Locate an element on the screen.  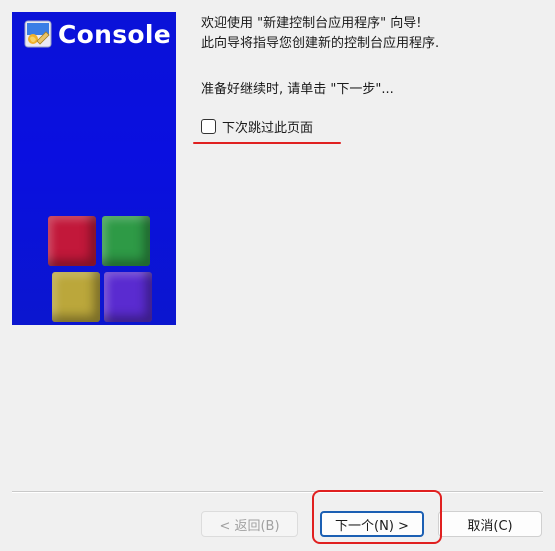
welcome-line-2: 此向导将指导您创建新的控制台应用程序. is located at coordinates (320, 43).